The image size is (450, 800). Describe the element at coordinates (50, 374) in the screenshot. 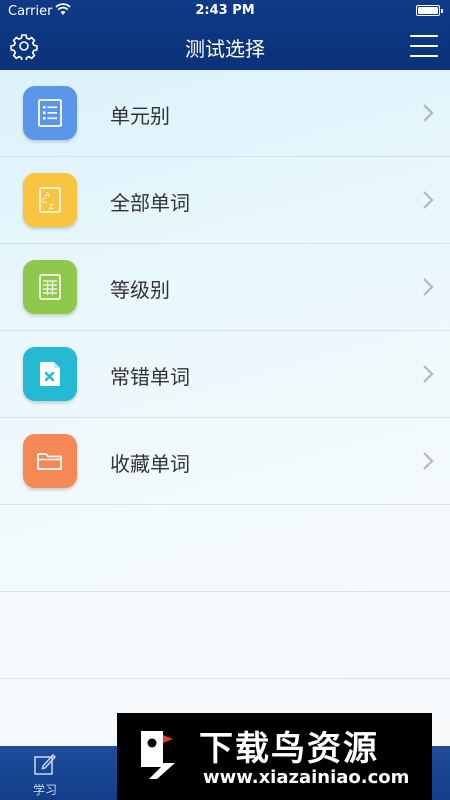

I see `document-x-icon` at that location.